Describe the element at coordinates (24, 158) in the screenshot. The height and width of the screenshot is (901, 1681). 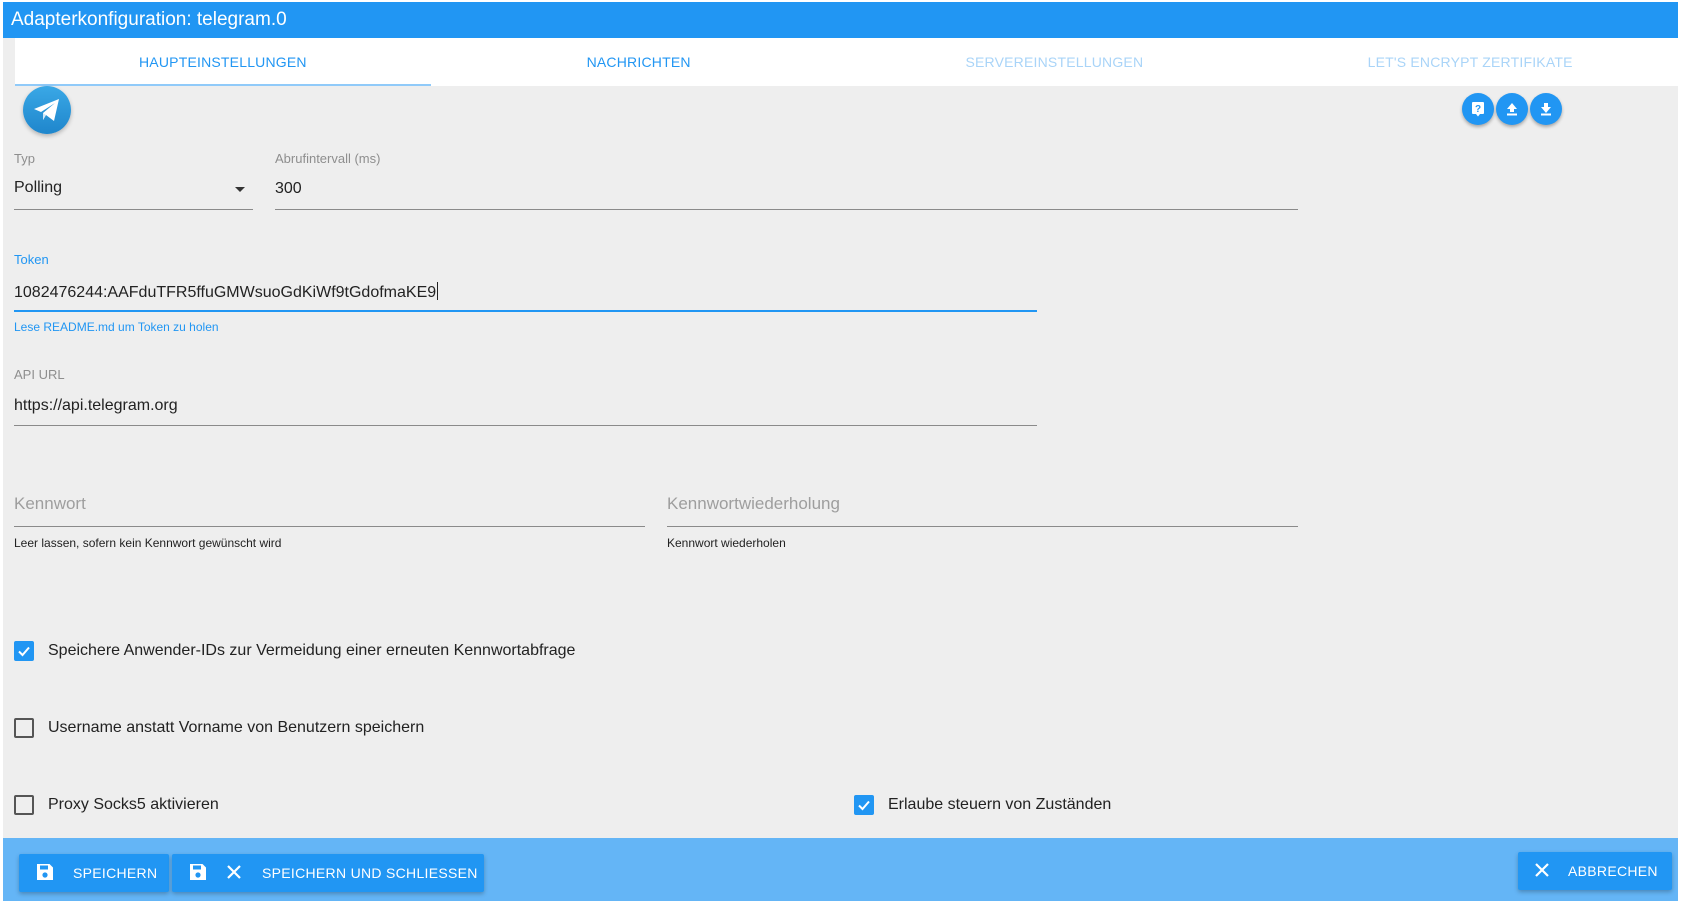
I see `typ-label: Typ` at that location.